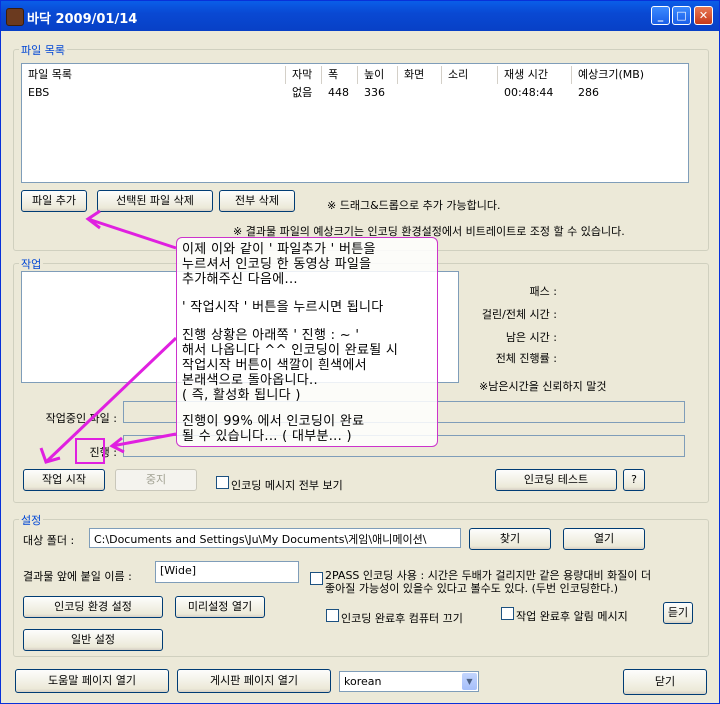 This screenshot has height=704, width=720. I want to click on annotation-line: ' 작업시작 ' 버튼을 누르시면 됩니다, so click(283, 307).